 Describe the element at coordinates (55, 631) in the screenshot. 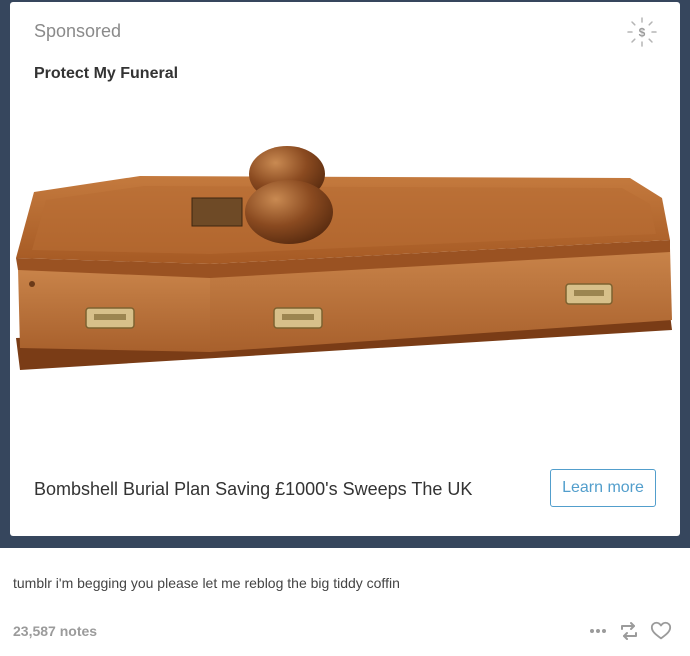

I see `notes-count: 23,587 notes` at that location.